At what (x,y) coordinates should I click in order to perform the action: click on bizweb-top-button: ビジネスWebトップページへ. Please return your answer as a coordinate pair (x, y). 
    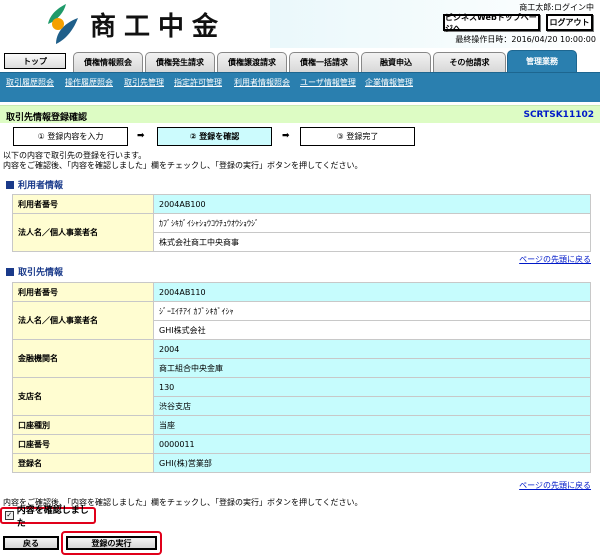
    Looking at the image, I should click on (491, 23).